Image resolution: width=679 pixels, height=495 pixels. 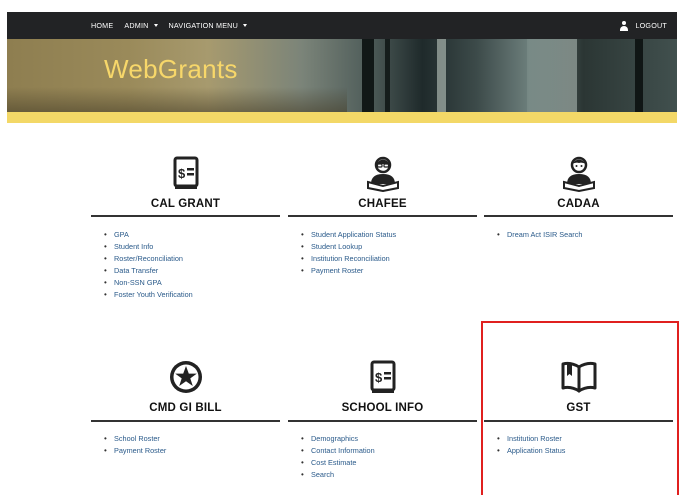 I want to click on tile-link-list: Institution Roster Application Status, so click(x=531, y=445).